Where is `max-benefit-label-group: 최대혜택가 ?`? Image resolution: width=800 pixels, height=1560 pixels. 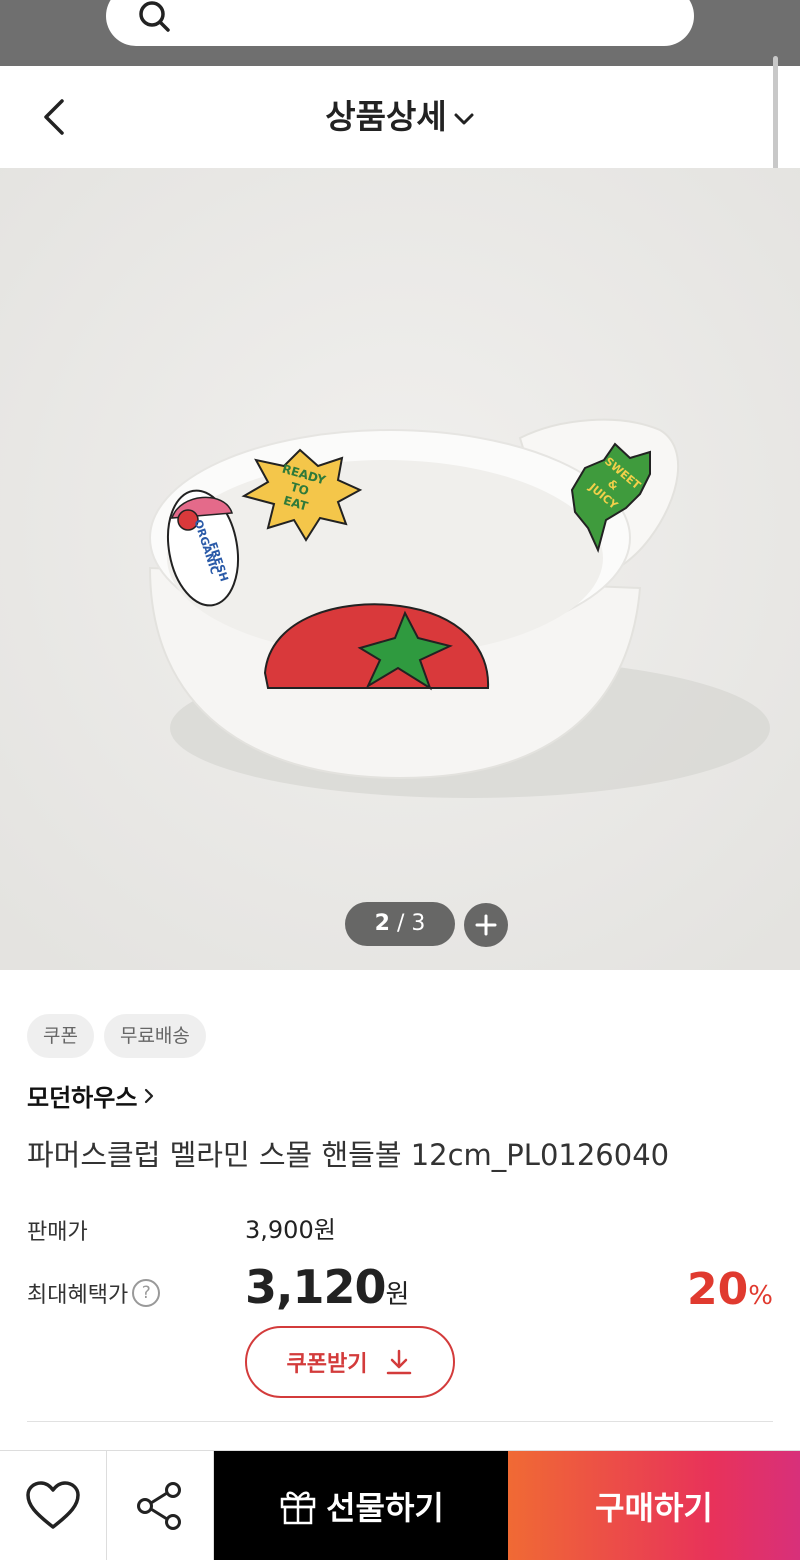
max-benefit-label-group: 최대혜택가 ? is located at coordinates (94, 1293).